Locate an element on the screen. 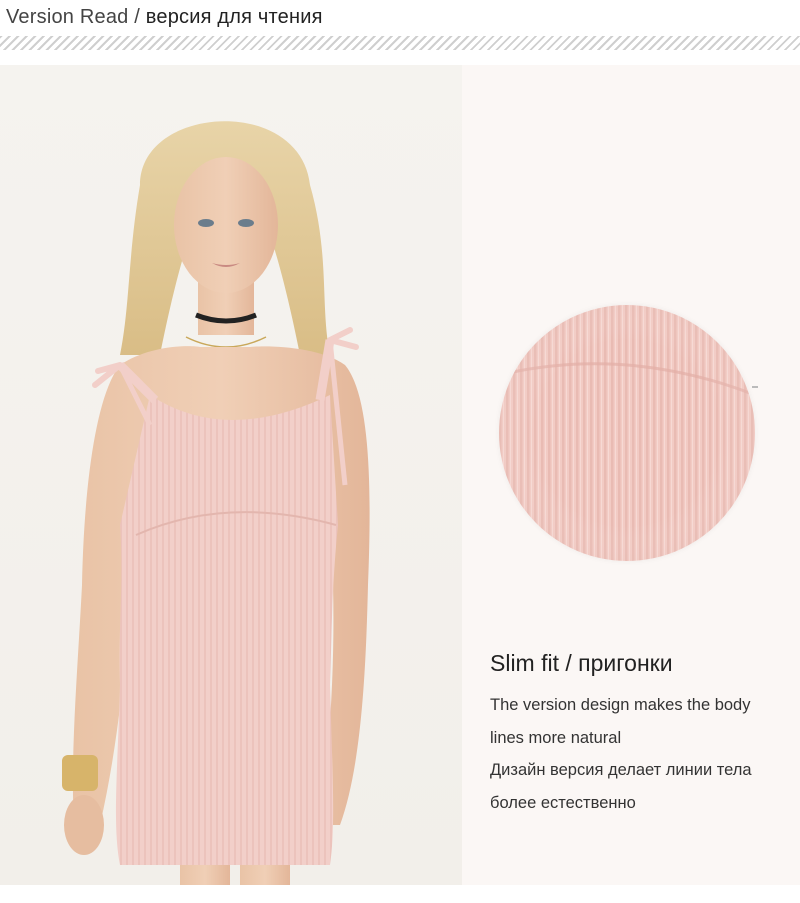 Image resolution: width=800 pixels, height=903 pixels. section-title: Version Read / версия для чтения is located at coordinates (164, 17).